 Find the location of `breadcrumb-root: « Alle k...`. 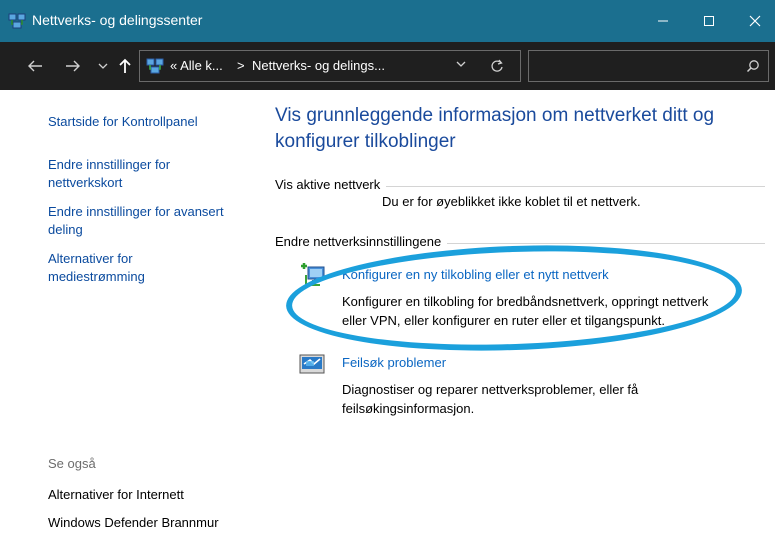

breadcrumb-root: « Alle k... is located at coordinates (196, 65).